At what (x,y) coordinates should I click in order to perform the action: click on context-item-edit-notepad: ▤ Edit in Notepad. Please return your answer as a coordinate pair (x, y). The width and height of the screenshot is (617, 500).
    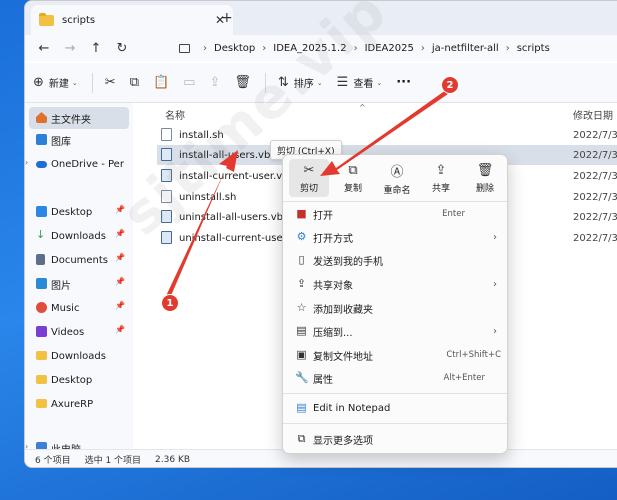
    Looking at the image, I should click on (396, 408).